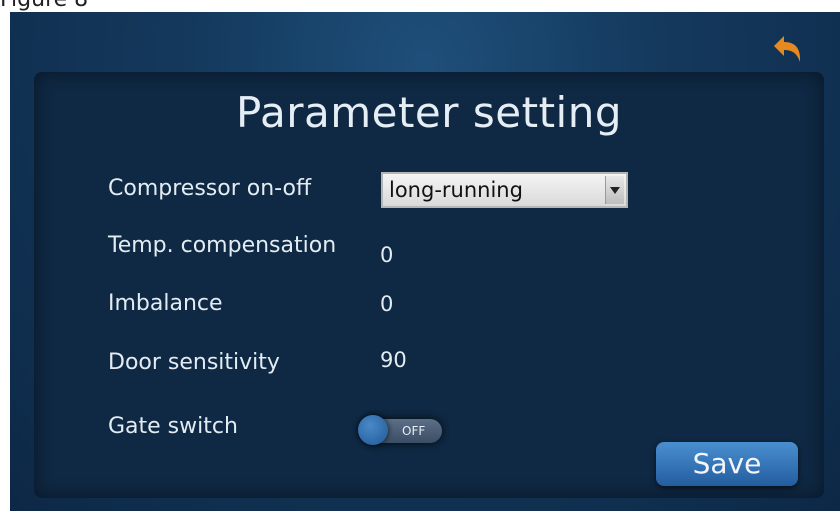 The height and width of the screenshot is (511, 840). Describe the element at coordinates (165, 303) in the screenshot. I see `imbalance-label: Imbalance` at that location.